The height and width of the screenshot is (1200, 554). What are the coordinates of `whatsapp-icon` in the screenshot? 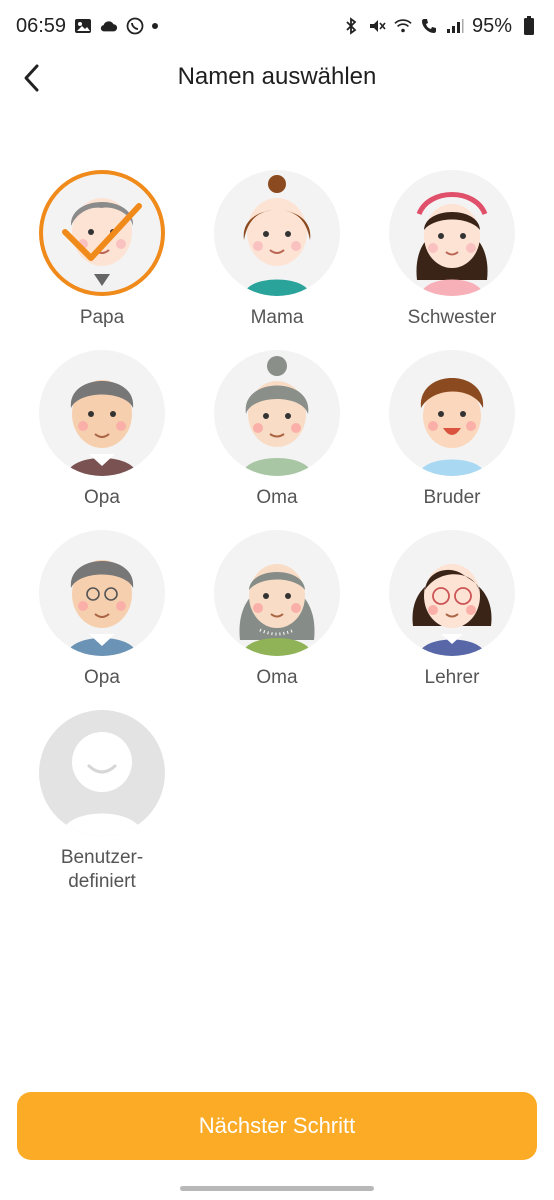 It's located at (135, 26).